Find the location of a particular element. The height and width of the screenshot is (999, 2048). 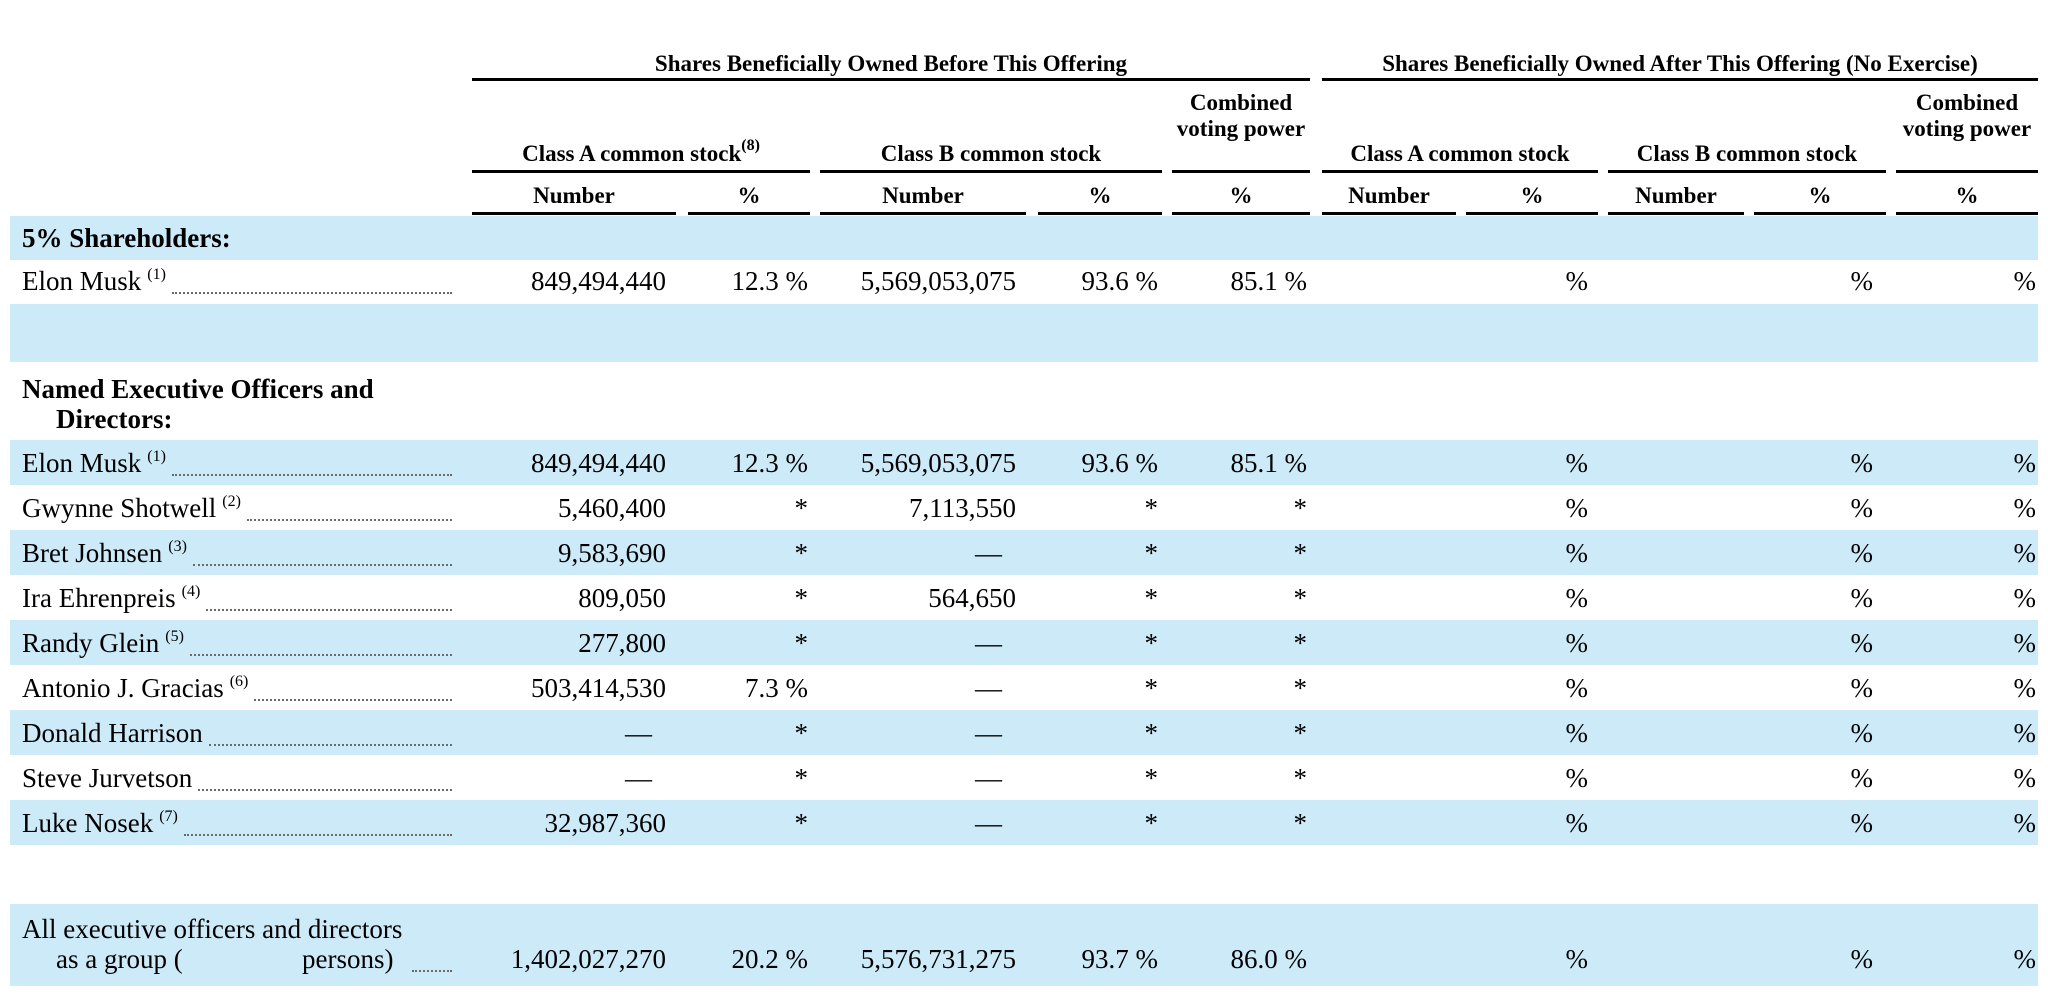

row-name-text: Antonio J. Gracias is located at coordinates (123, 688).